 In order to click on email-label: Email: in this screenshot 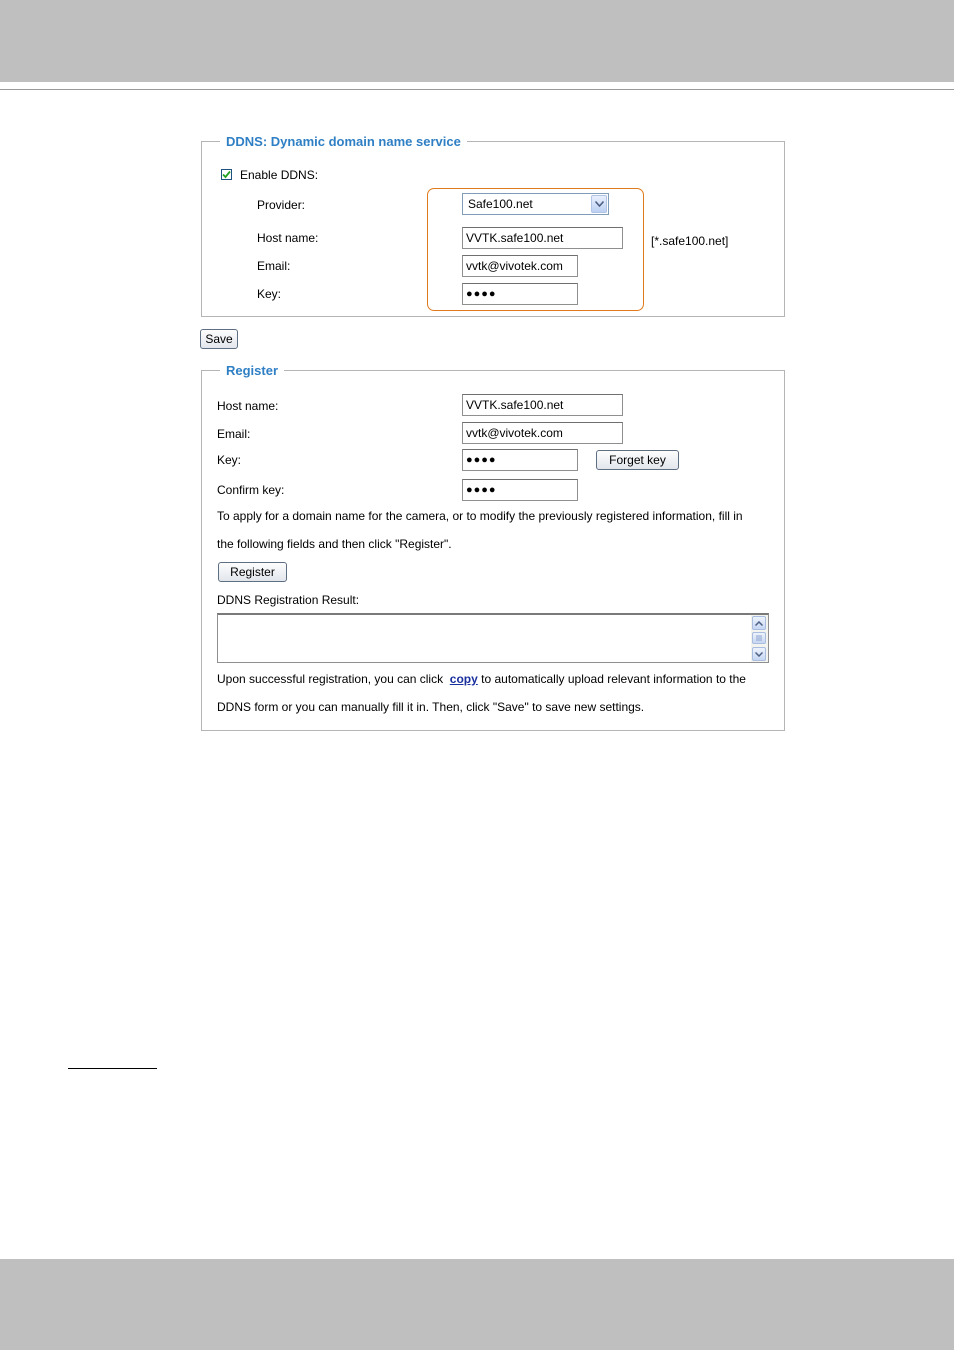, I will do `click(274, 266)`.